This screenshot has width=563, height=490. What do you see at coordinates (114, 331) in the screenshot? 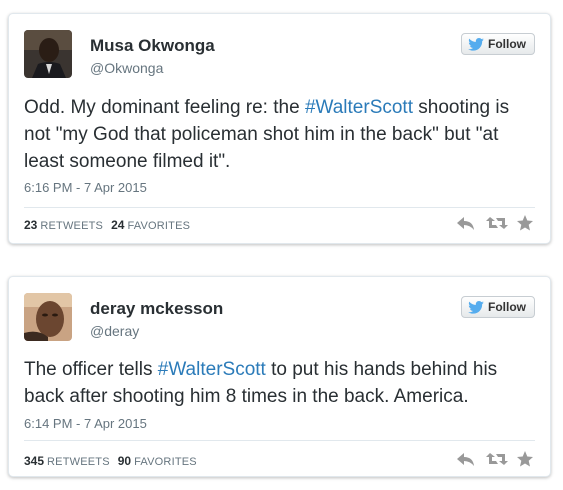
I see `username: @deray` at bounding box center [114, 331].